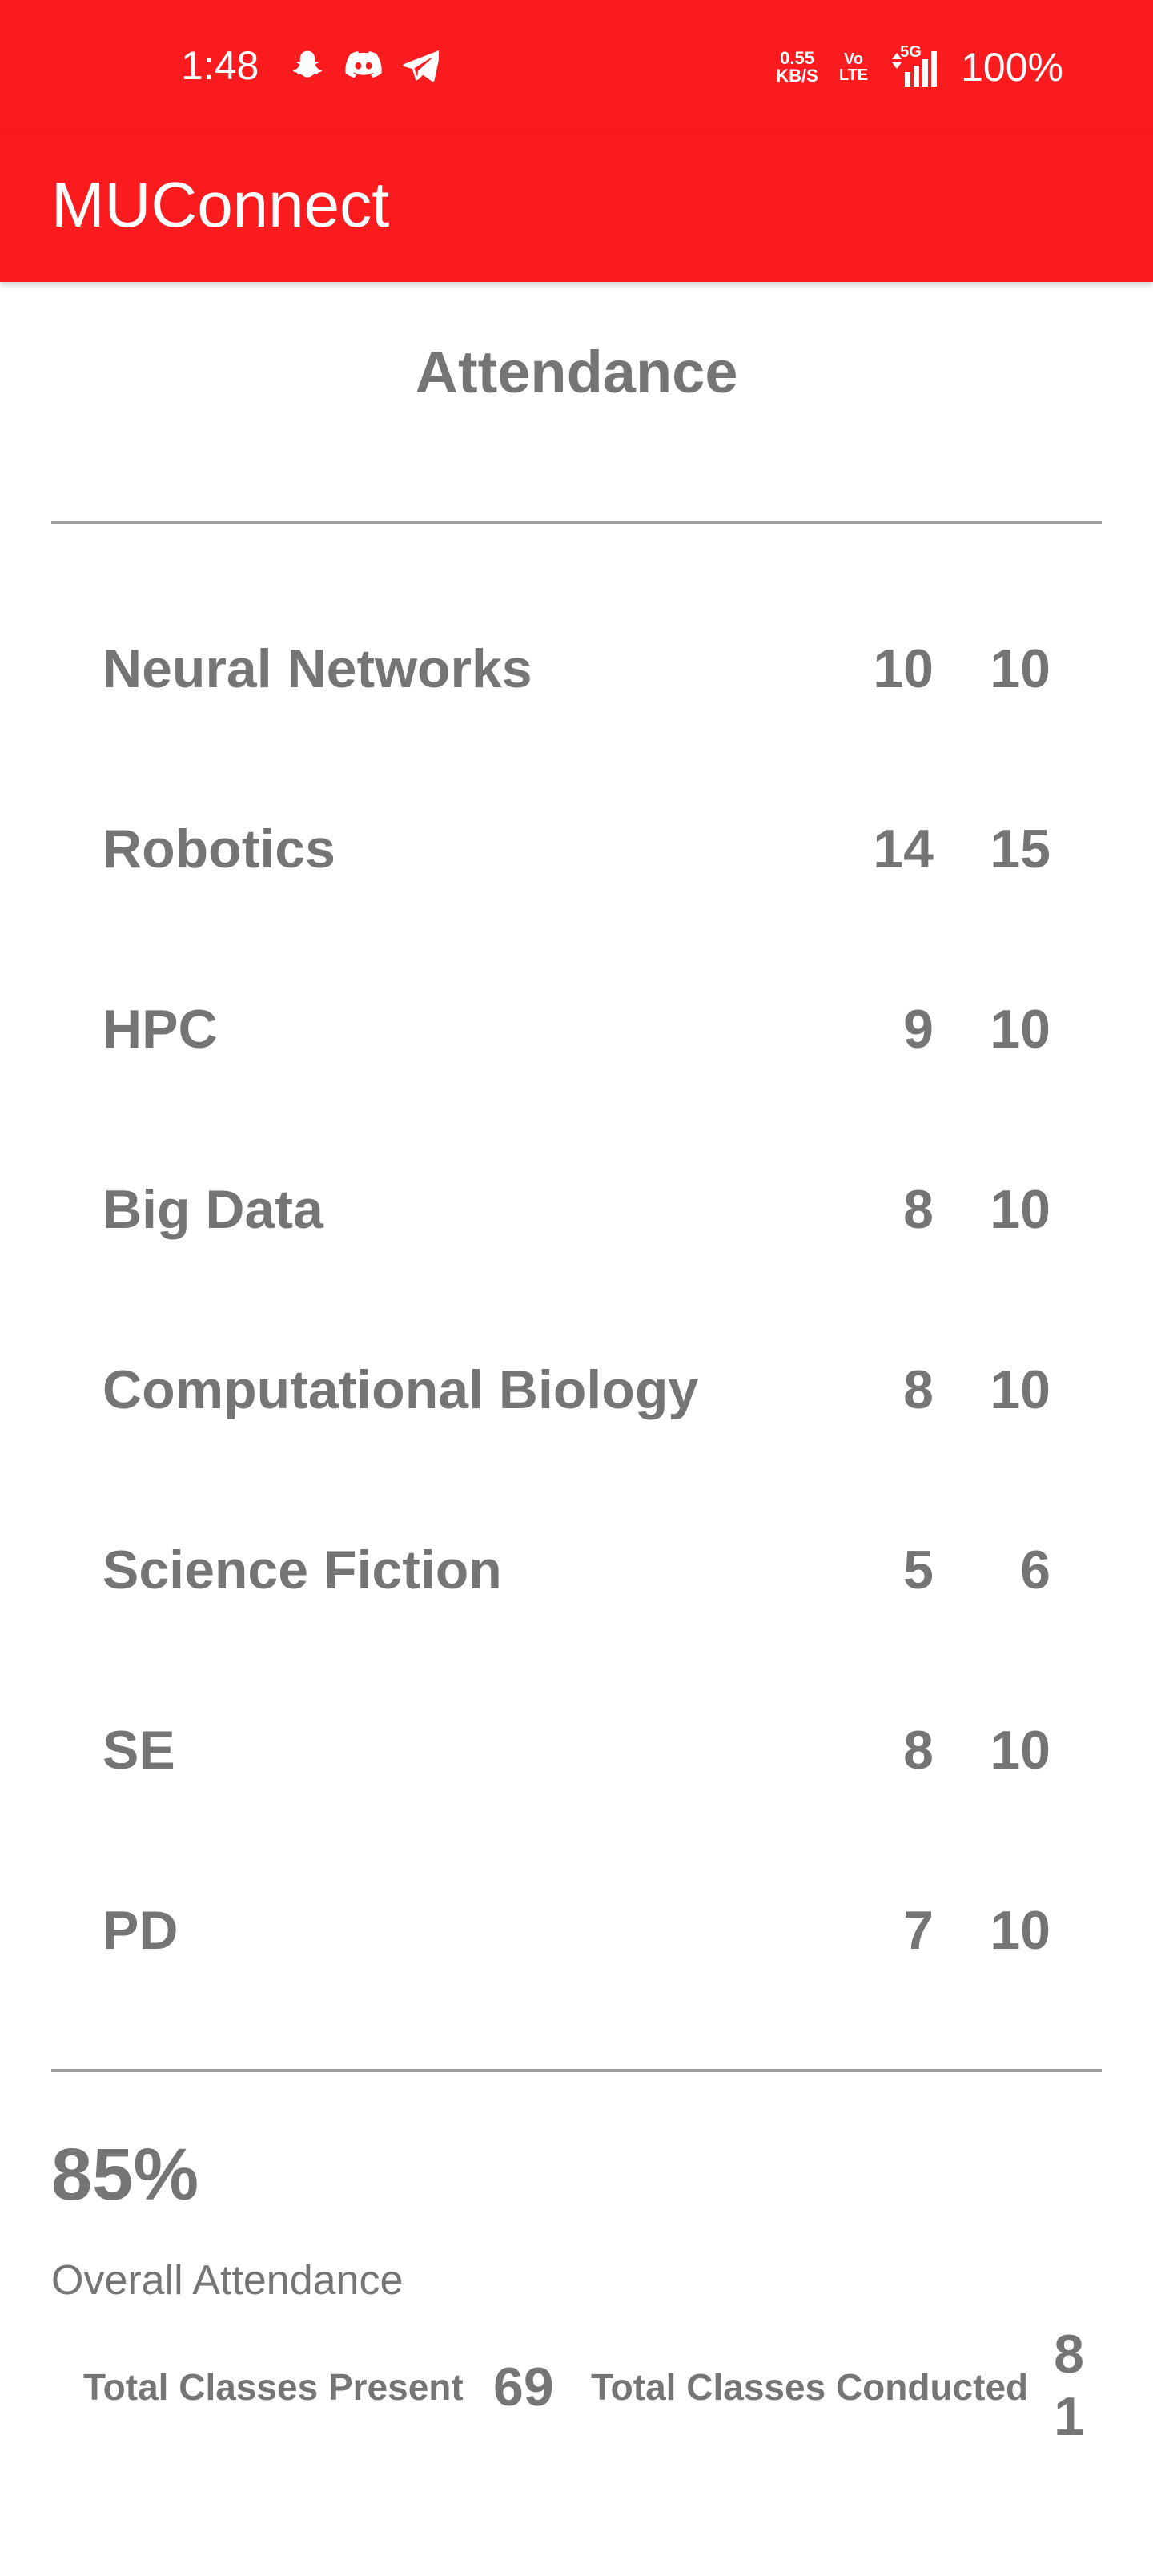 The image size is (1153, 2576). I want to click on course-row: PD 7 10, so click(576, 1930).